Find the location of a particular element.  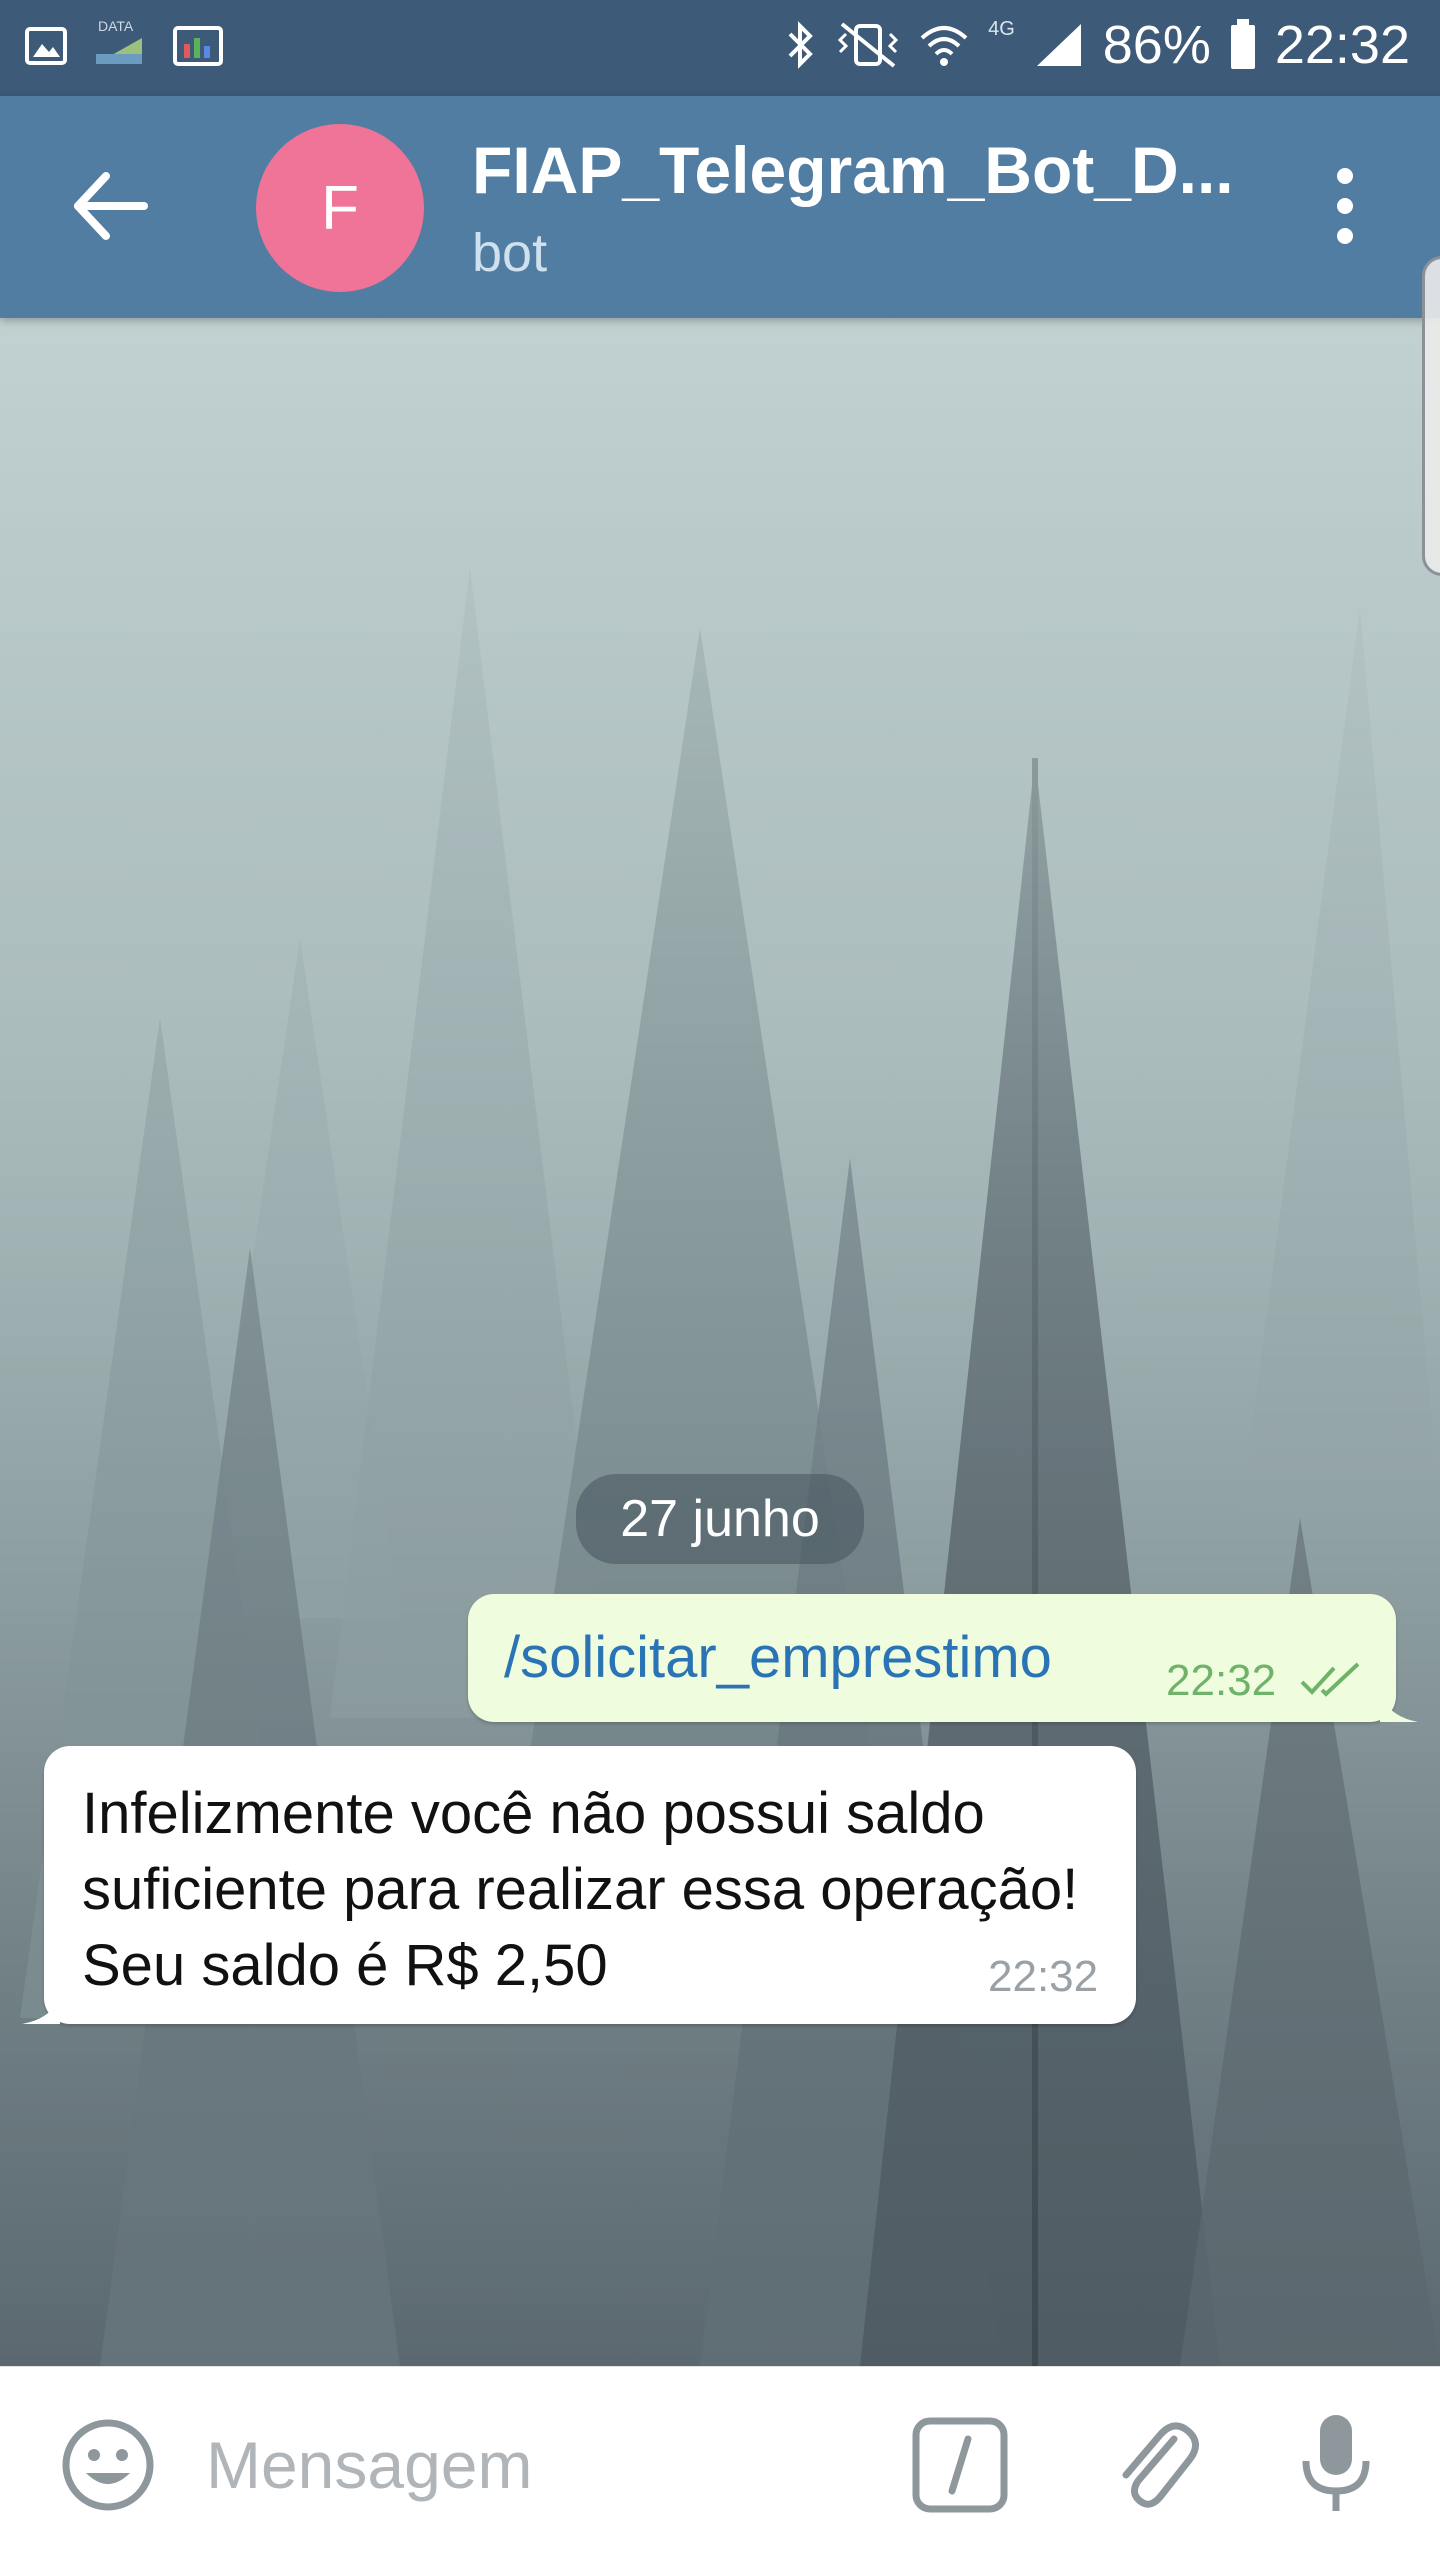

network-type-label: 4G is located at coordinates (1001, 28).